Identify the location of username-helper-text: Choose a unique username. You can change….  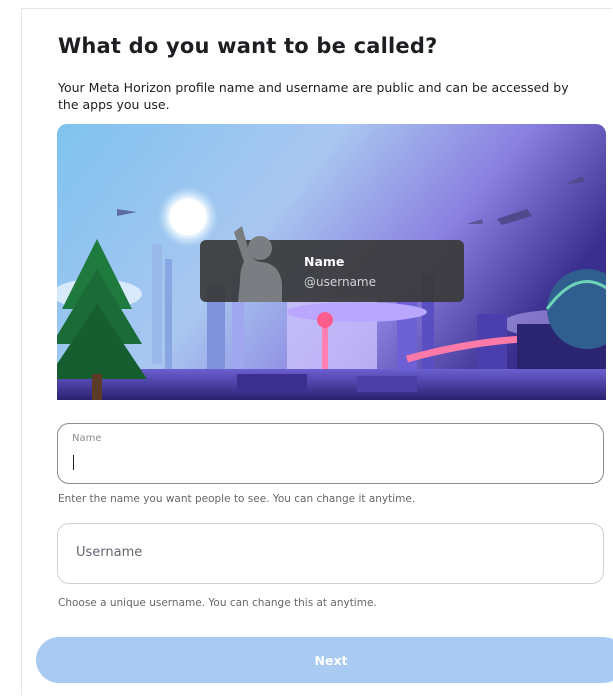
(217, 603).